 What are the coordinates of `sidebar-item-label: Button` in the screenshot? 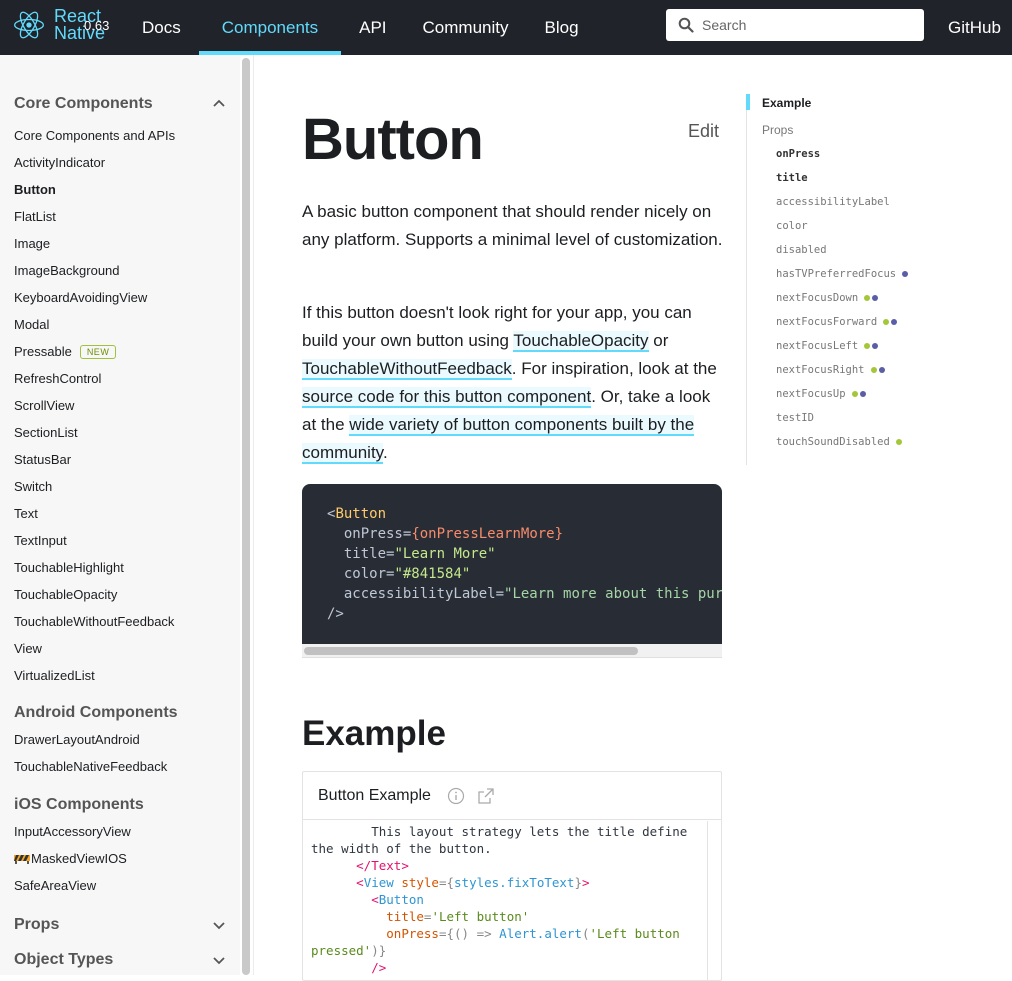 It's located at (35, 189).